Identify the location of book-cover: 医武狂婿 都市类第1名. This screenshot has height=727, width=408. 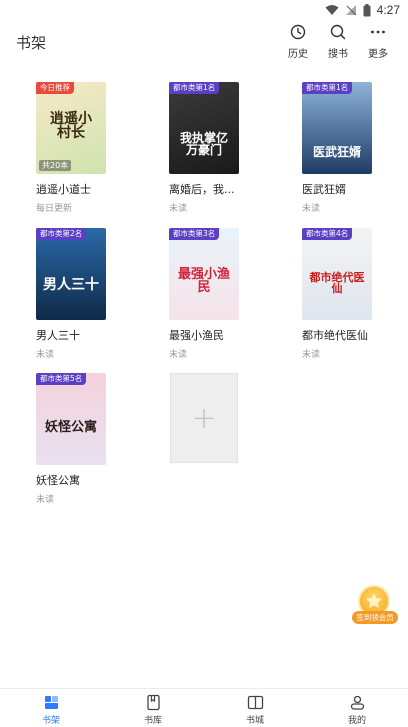
(337, 128).